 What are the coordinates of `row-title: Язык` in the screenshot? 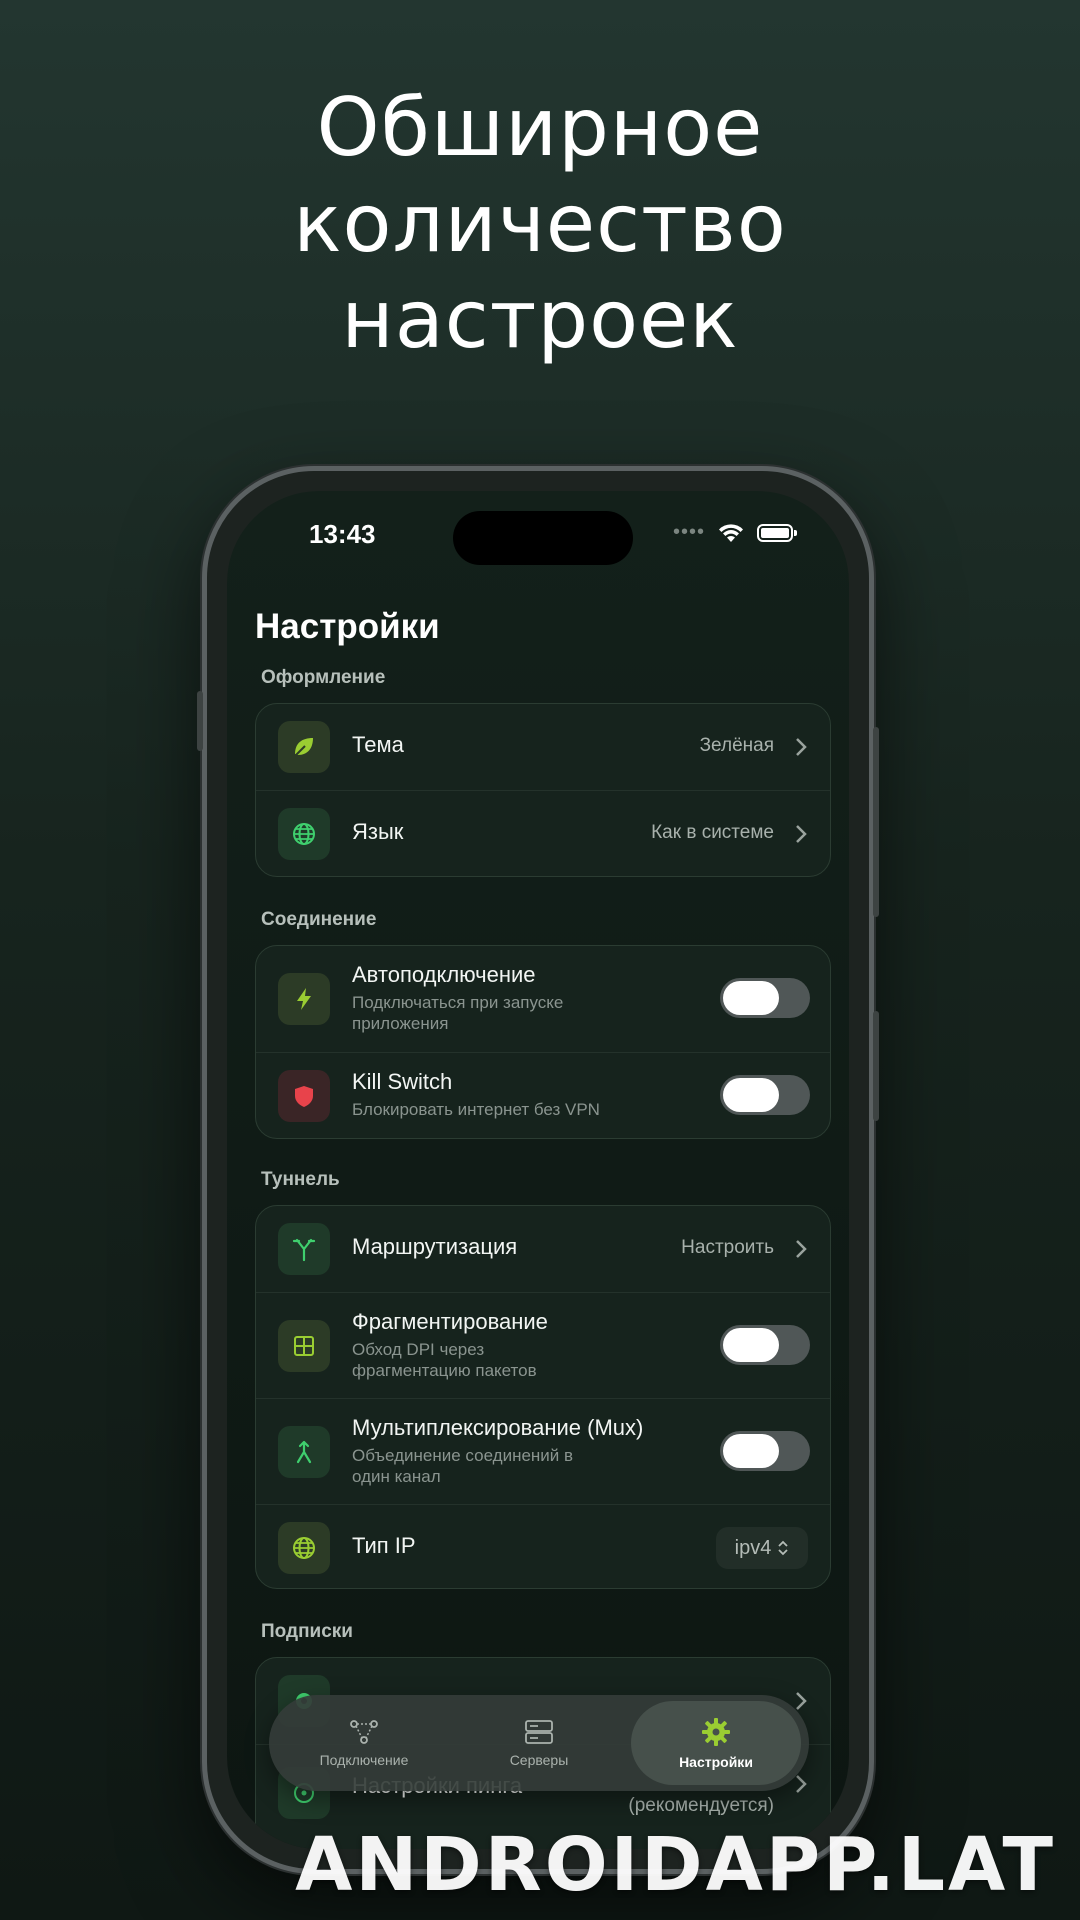 It's located at (378, 831).